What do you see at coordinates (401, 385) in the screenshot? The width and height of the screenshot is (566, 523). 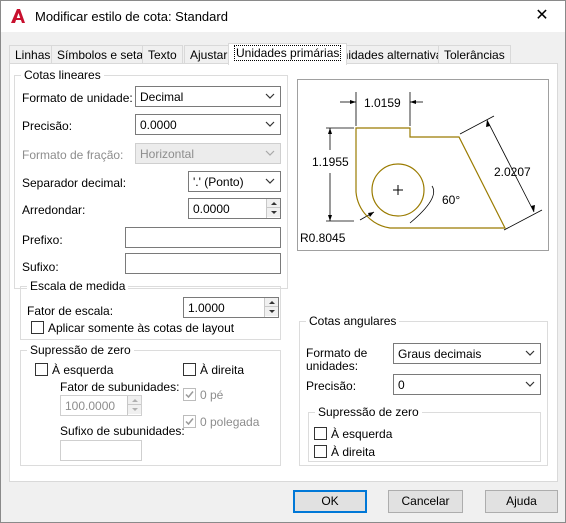 I see `angular-precision-value: 0` at bounding box center [401, 385].